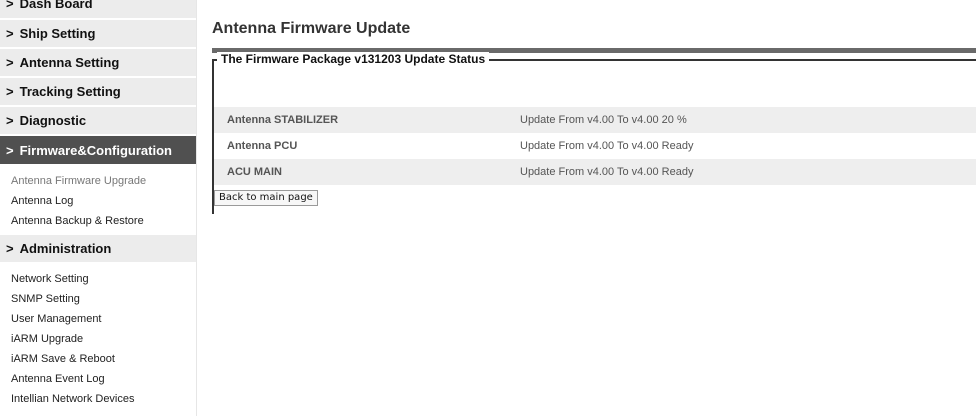  I want to click on nav-administration-label: Administration, so click(65, 248).